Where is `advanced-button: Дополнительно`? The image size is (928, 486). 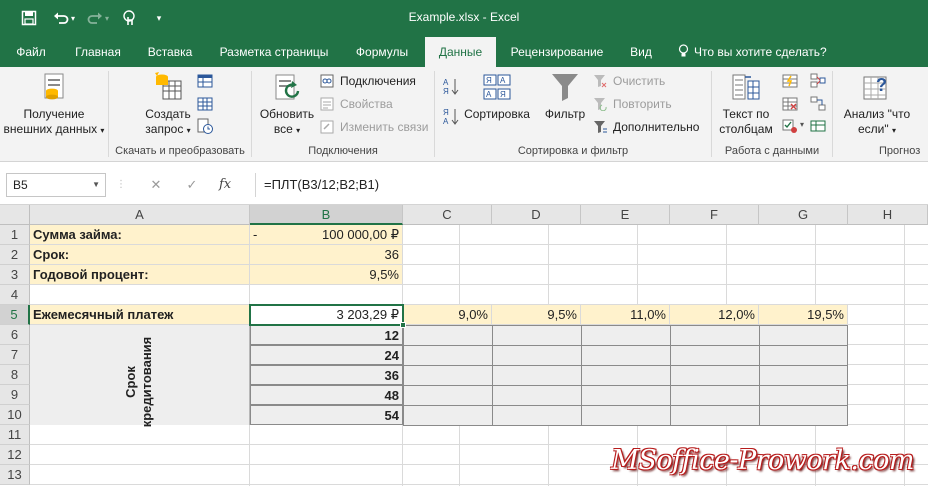 advanced-button: Дополнительно is located at coordinates (646, 127).